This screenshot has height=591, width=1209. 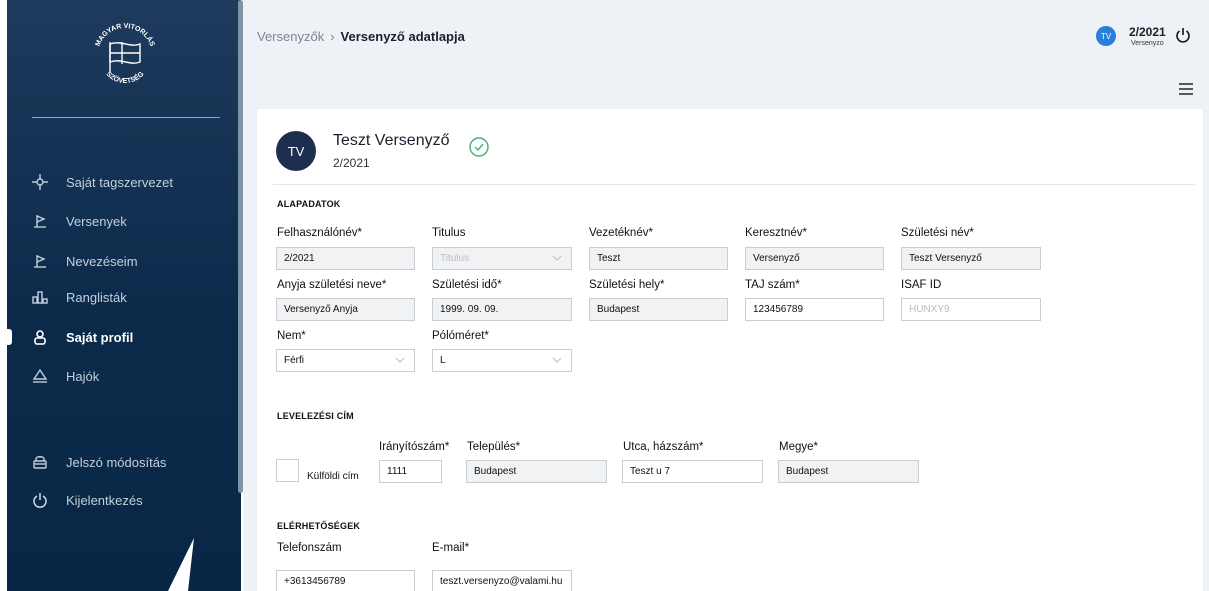 I want to click on firstname-field: Versenyző, so click(x=814, y=258).